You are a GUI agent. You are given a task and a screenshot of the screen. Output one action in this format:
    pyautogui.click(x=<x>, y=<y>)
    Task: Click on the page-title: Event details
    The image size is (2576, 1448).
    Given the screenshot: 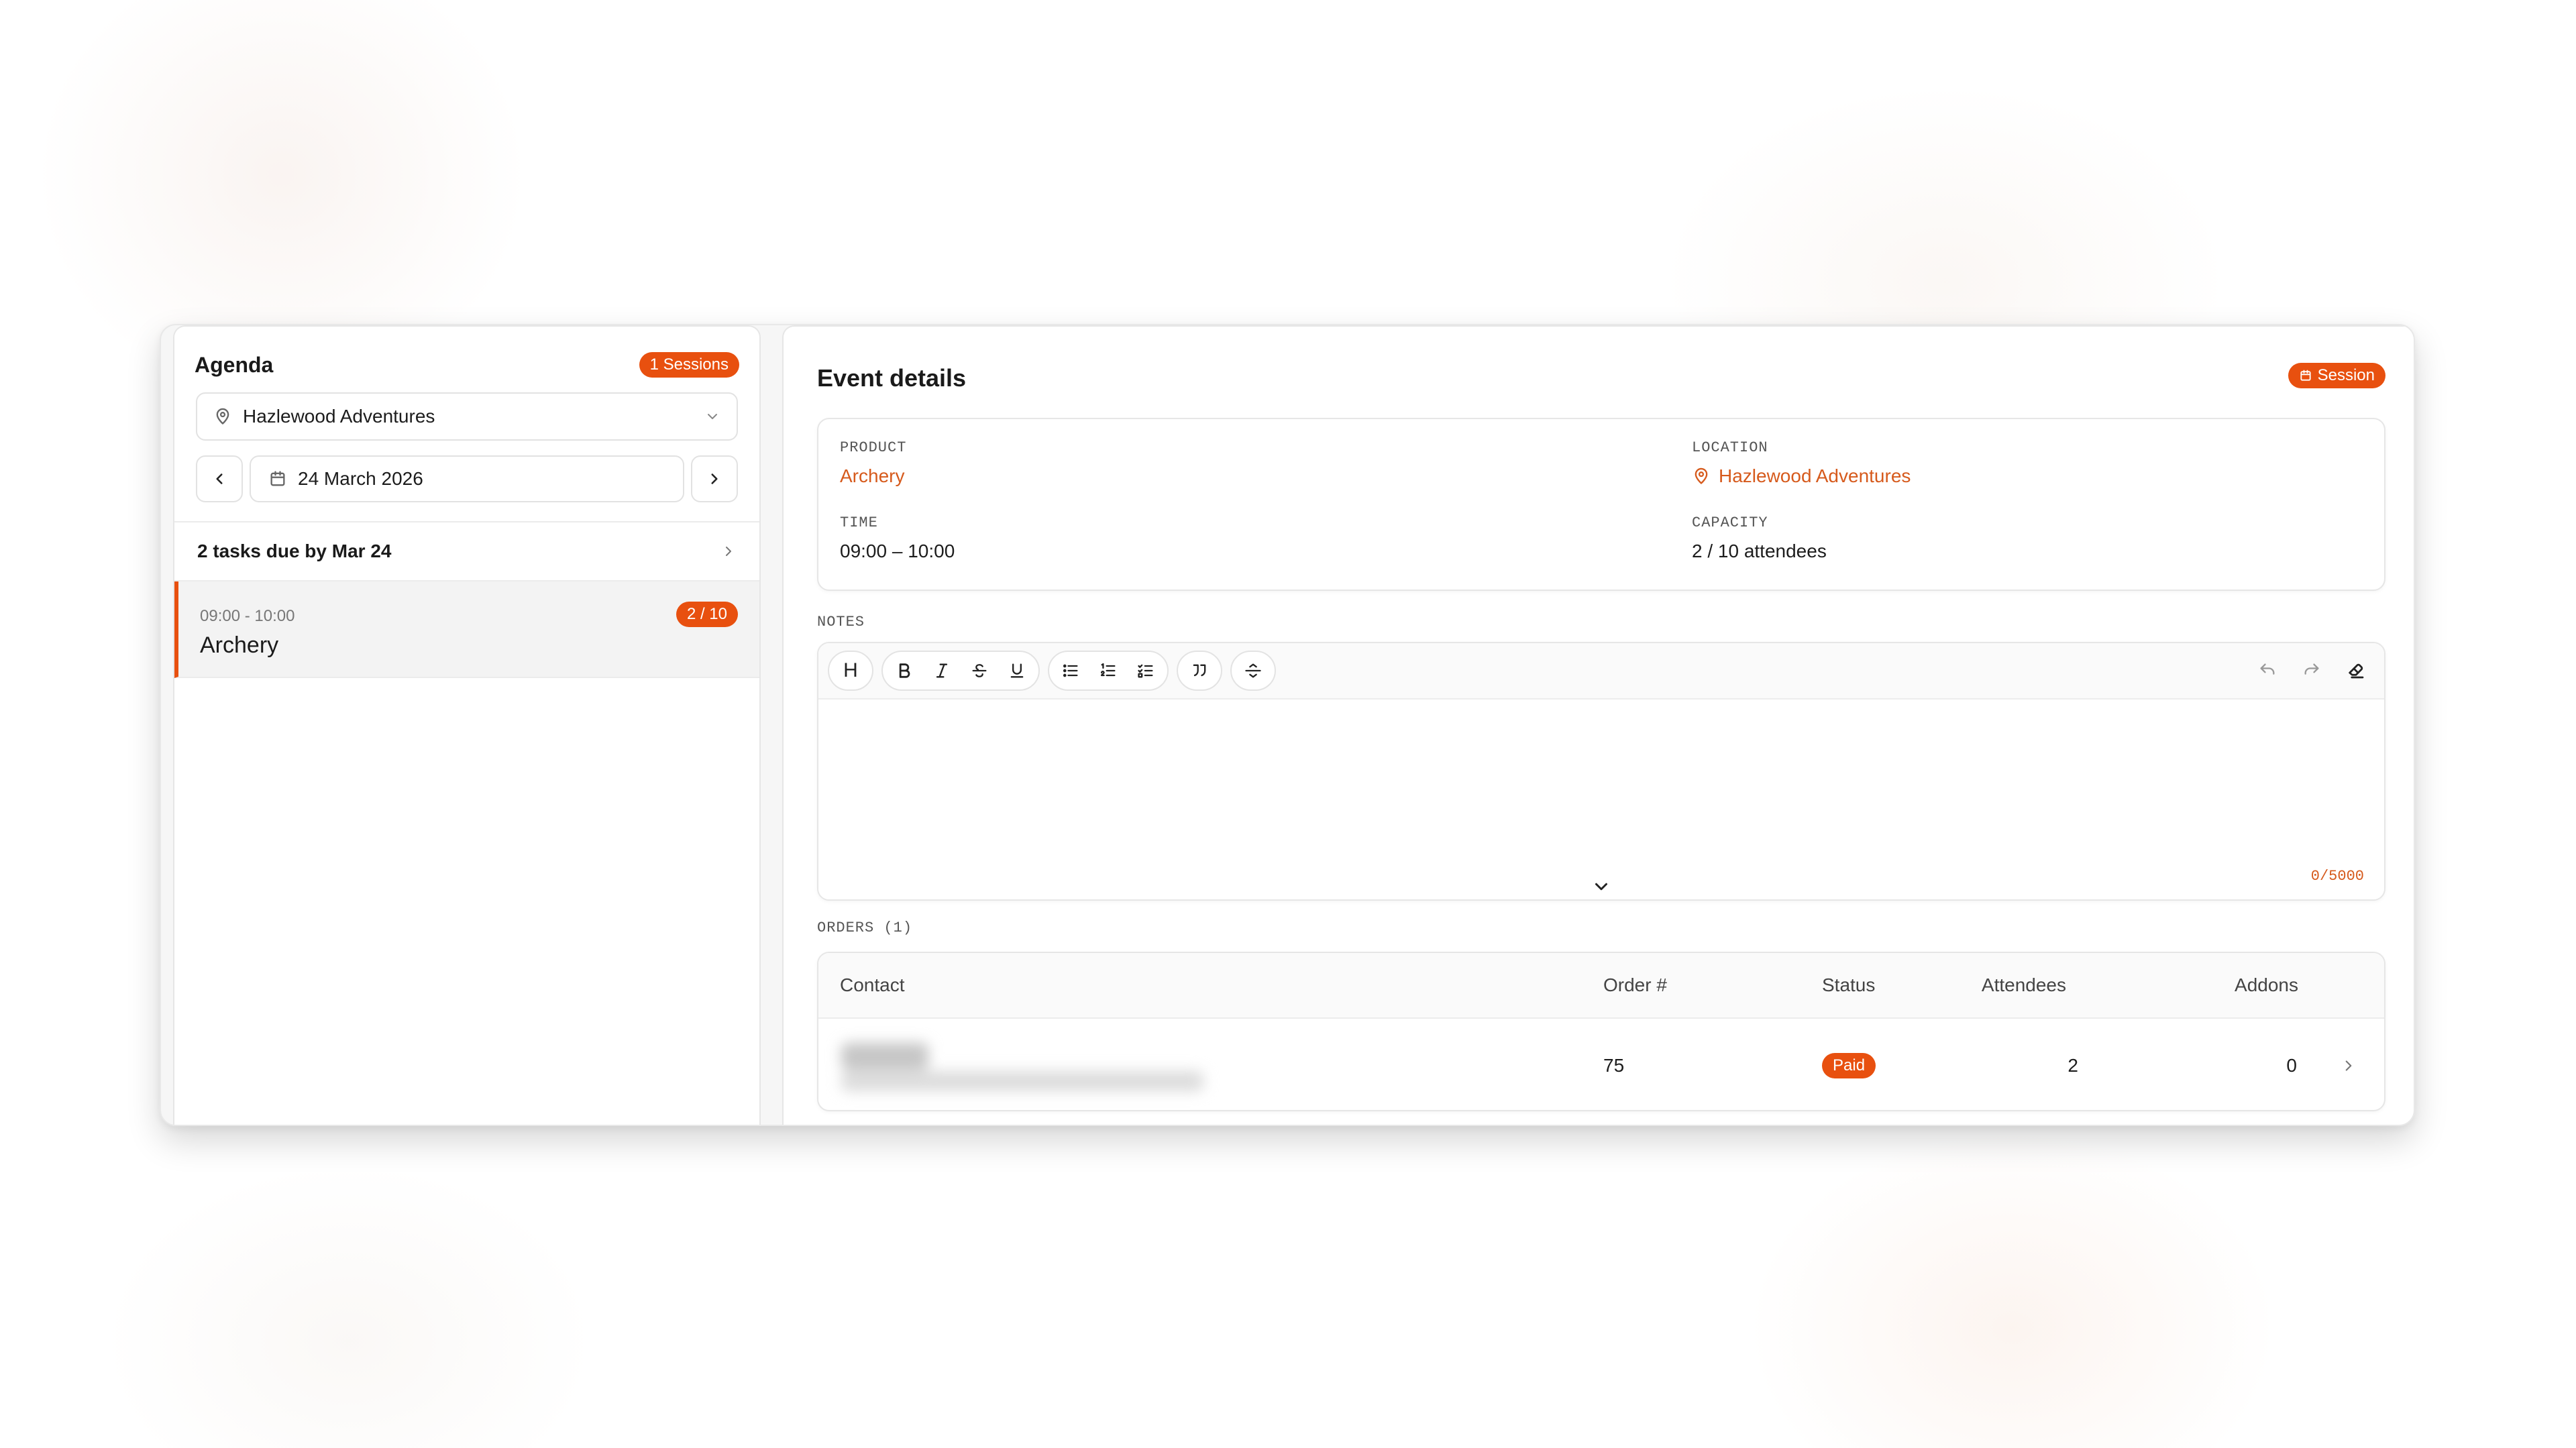 What is the action you would take?
    pyautogui.click(x=892, y=378)
    